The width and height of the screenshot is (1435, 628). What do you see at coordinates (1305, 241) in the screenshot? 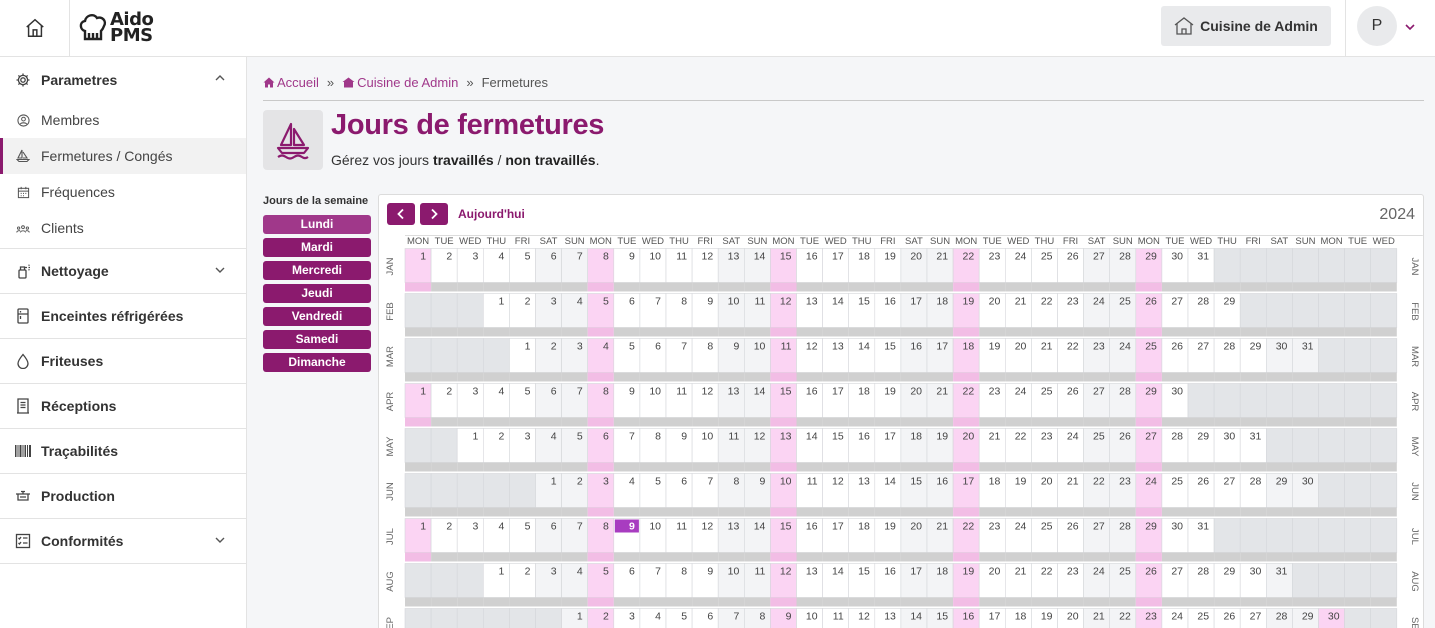
I see `weekday-header: SUN` at bounding box center [1305, 241].